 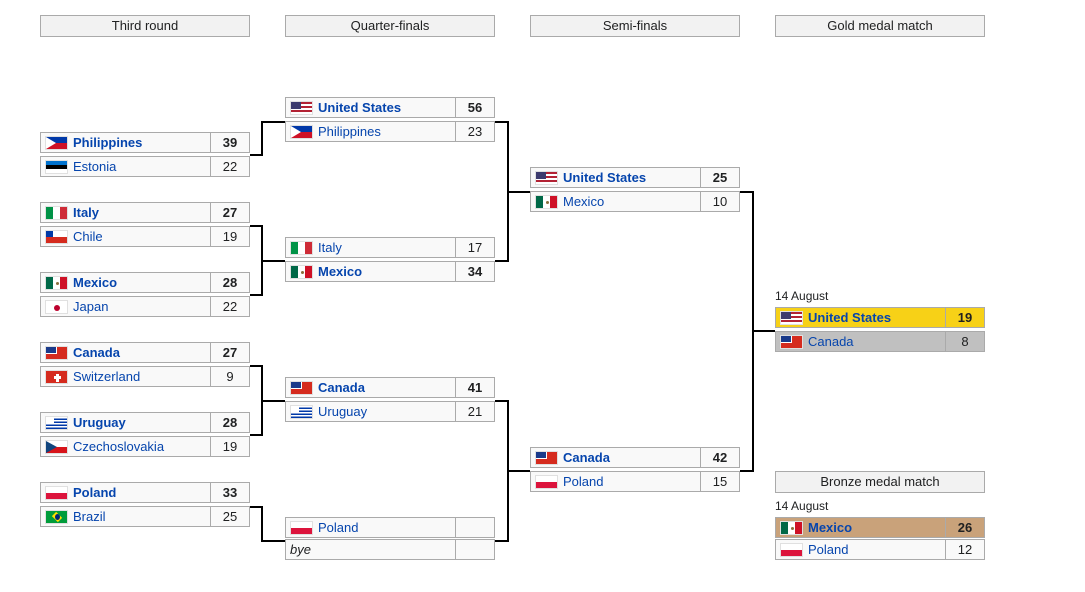 I want to click on bracket-row: Canada 8, so click(x=880, y=341).